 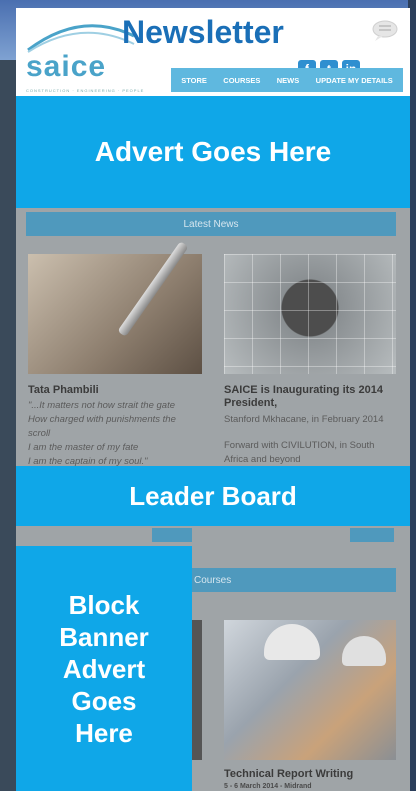 What do you see at coordinates (153, 289) in the screenshot?
I see `pen-graphic` at bounding box center [153, 289].